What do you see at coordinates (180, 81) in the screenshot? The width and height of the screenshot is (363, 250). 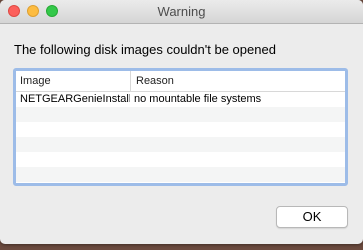 I see `table-header: Image Reason` at bounding box center [180, 81].